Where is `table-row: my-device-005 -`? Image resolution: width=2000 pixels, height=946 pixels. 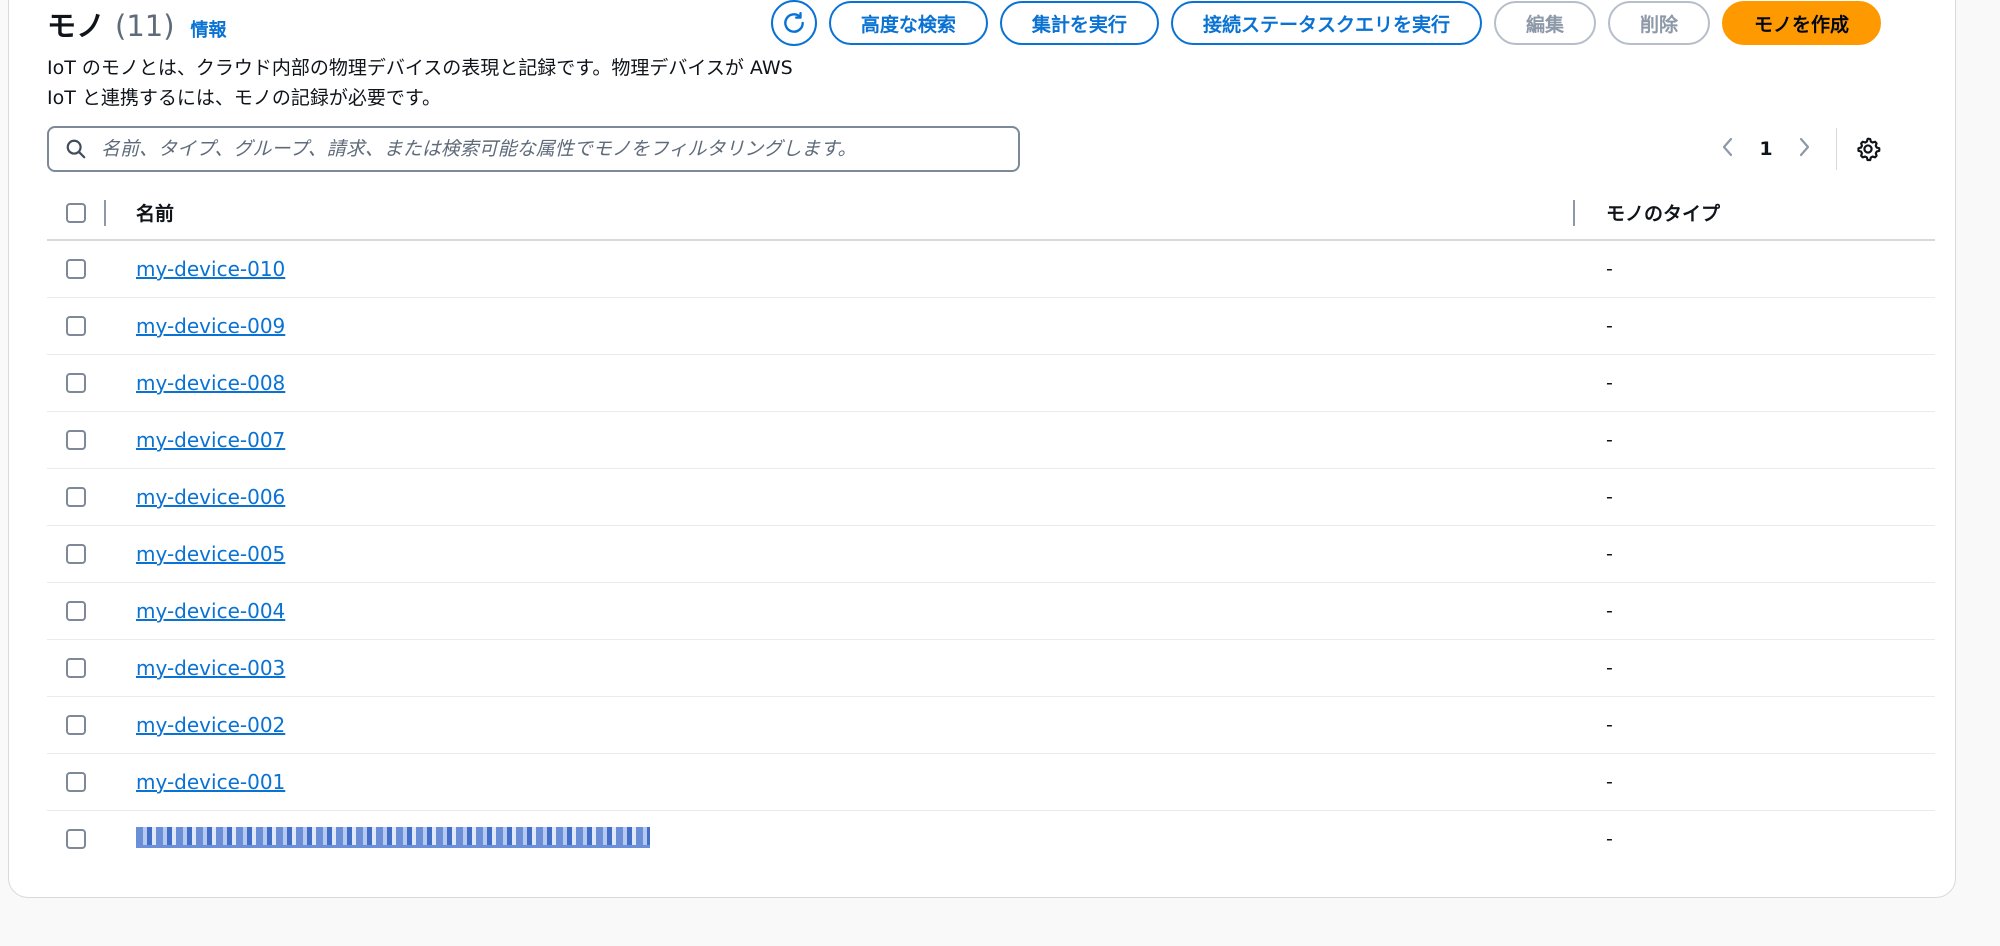
table-row: my-device-005 - is located at coordinates (991, 554).